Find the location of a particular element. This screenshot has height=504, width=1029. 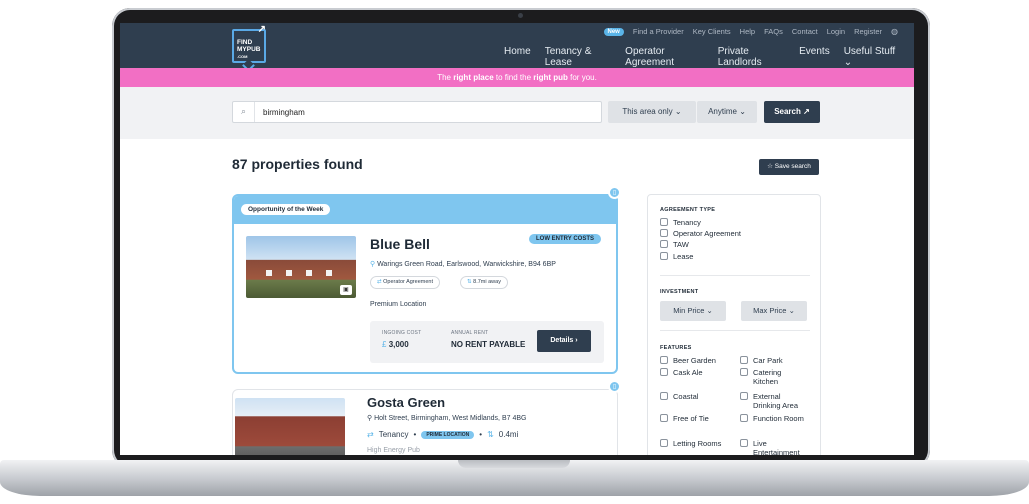

pub-name: Blue Bell is located at coordinates (400, 244).